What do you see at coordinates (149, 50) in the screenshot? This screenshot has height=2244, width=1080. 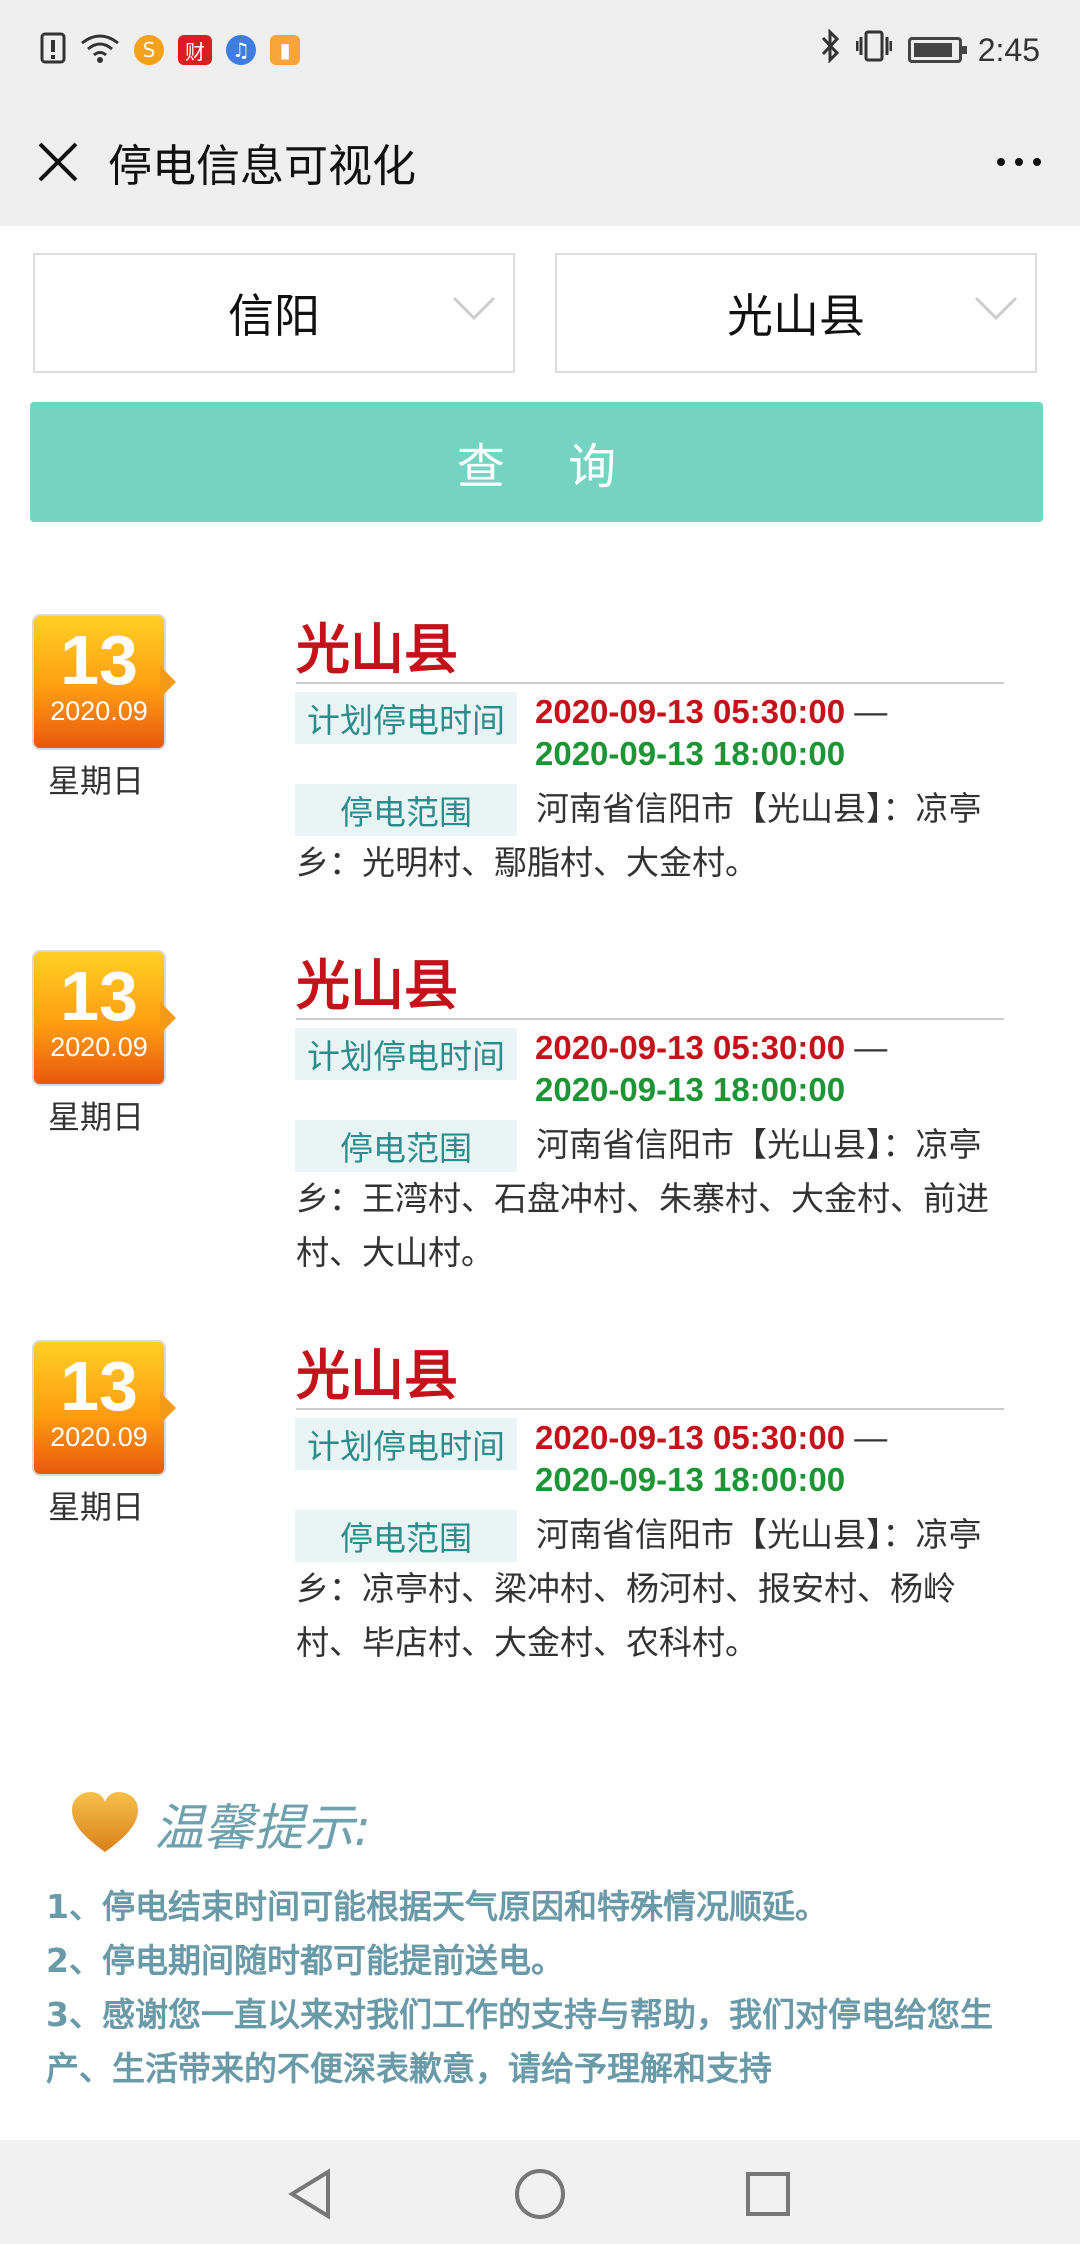 I see `sogou-icon: S` at bounding box center [149, 50].